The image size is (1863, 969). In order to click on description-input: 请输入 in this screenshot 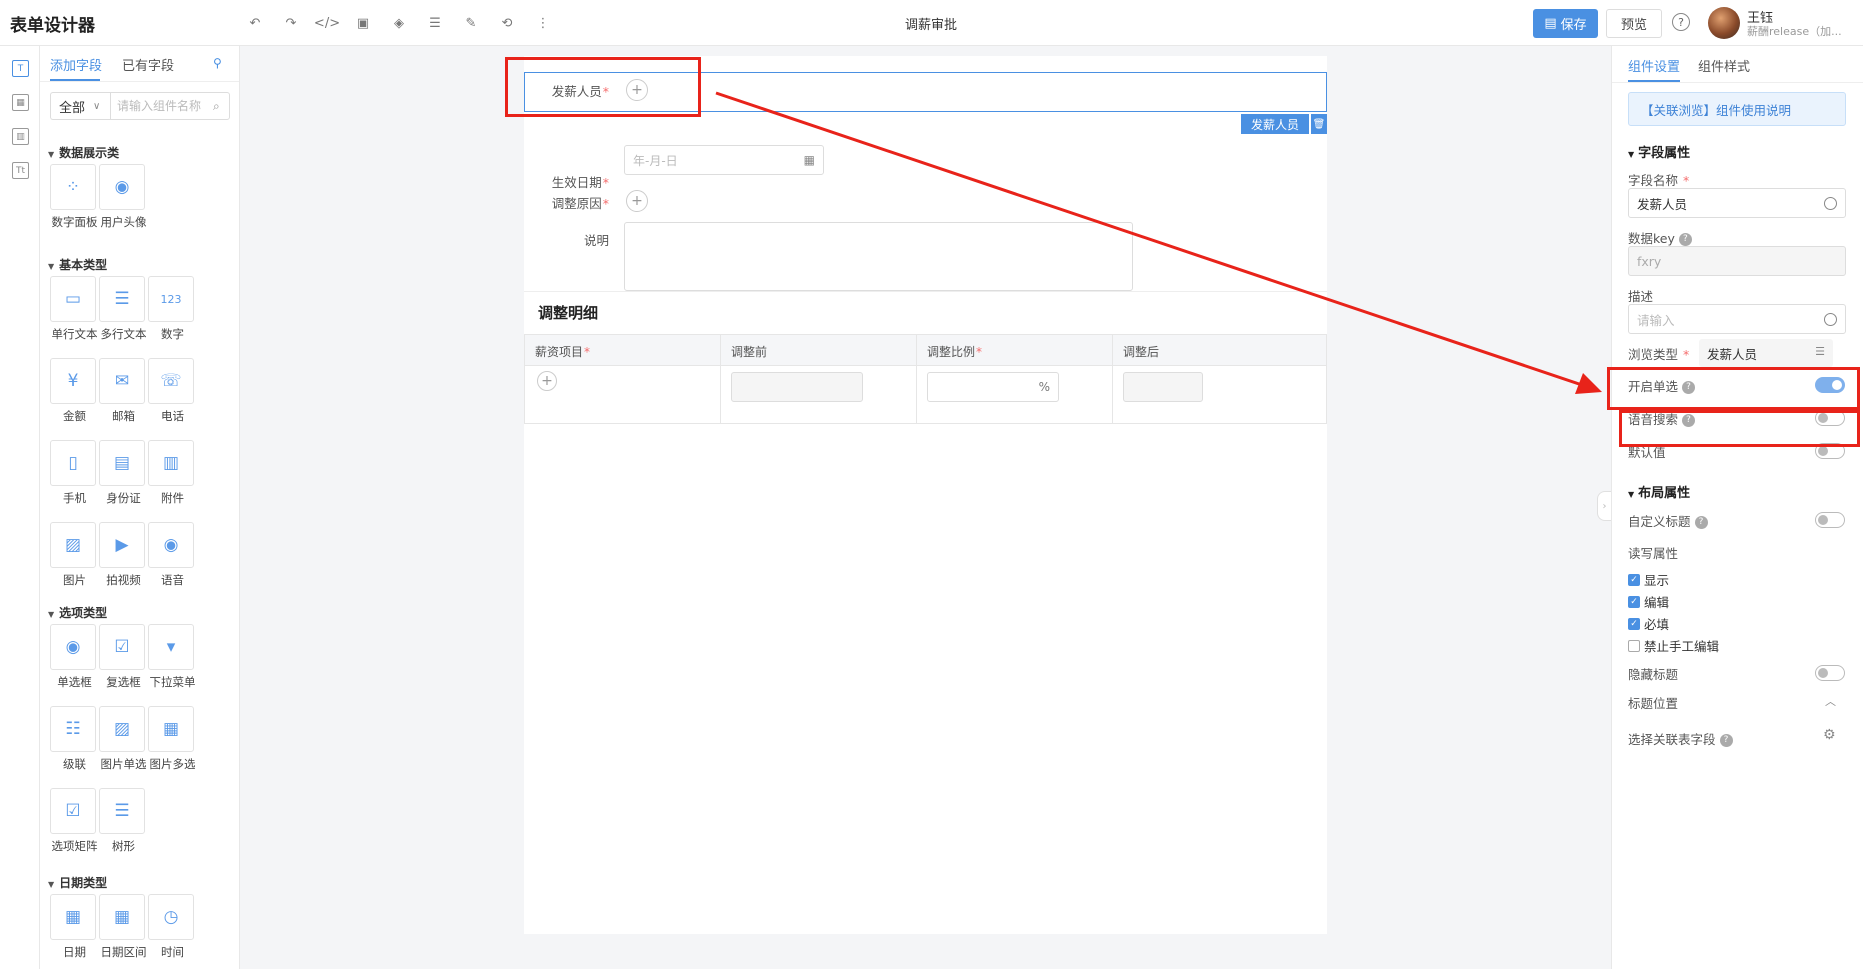, I will do `click(1737, 319)`.